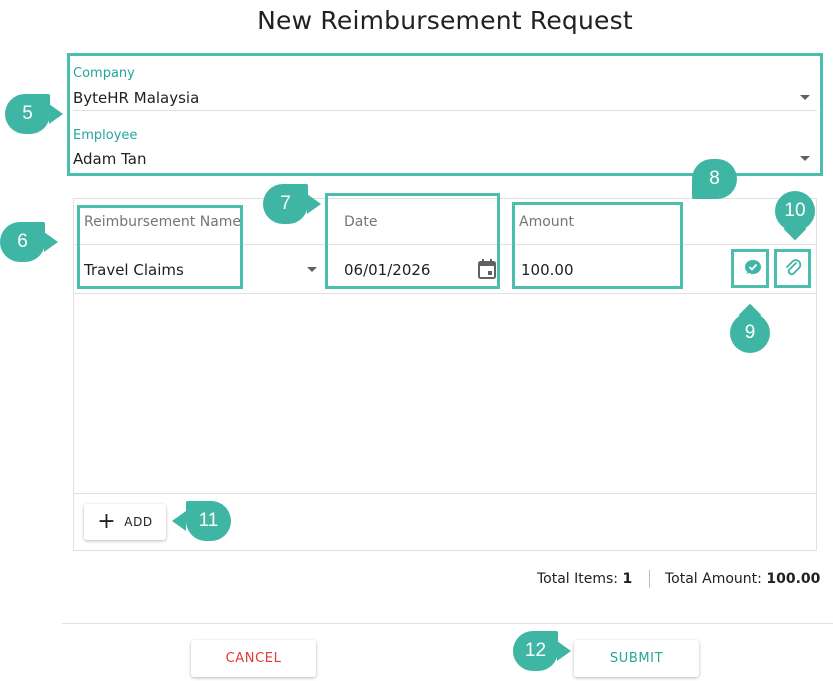  Describe the element at coordinates (22, 242) in the screenshot. I see `callout-6: 6` at that location.